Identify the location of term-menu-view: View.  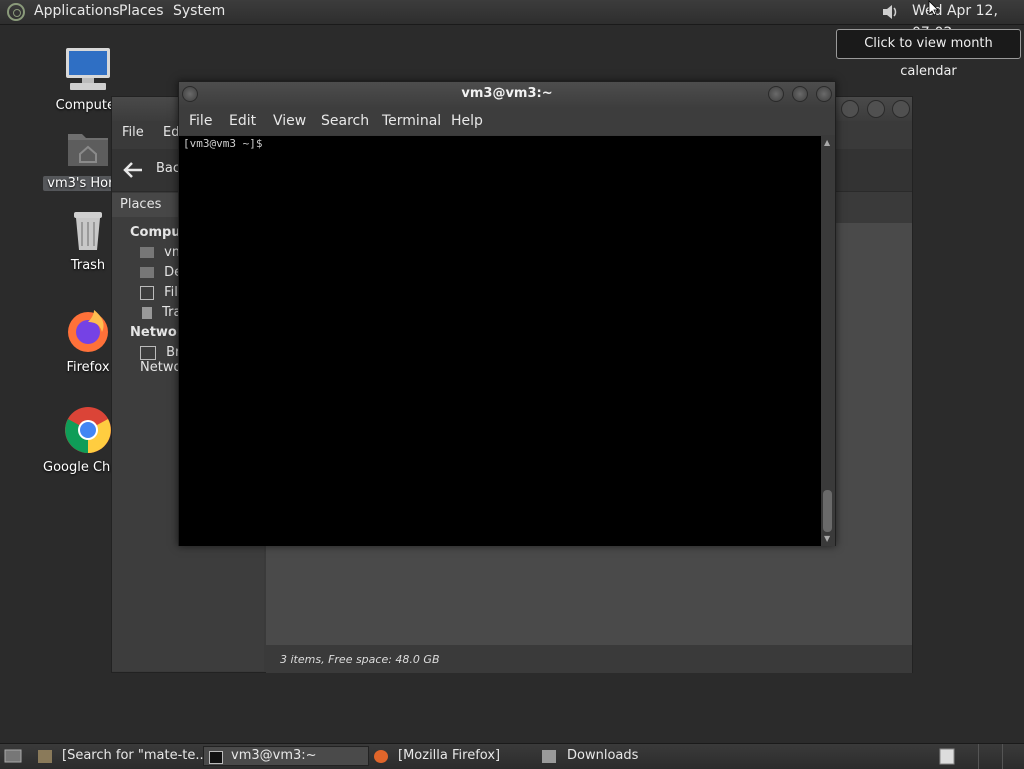
(289, 121).